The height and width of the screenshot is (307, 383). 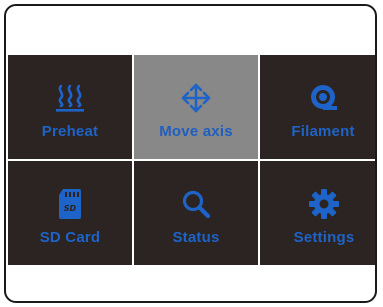 I want to click on gear-icon, so click(x=317, y=204).